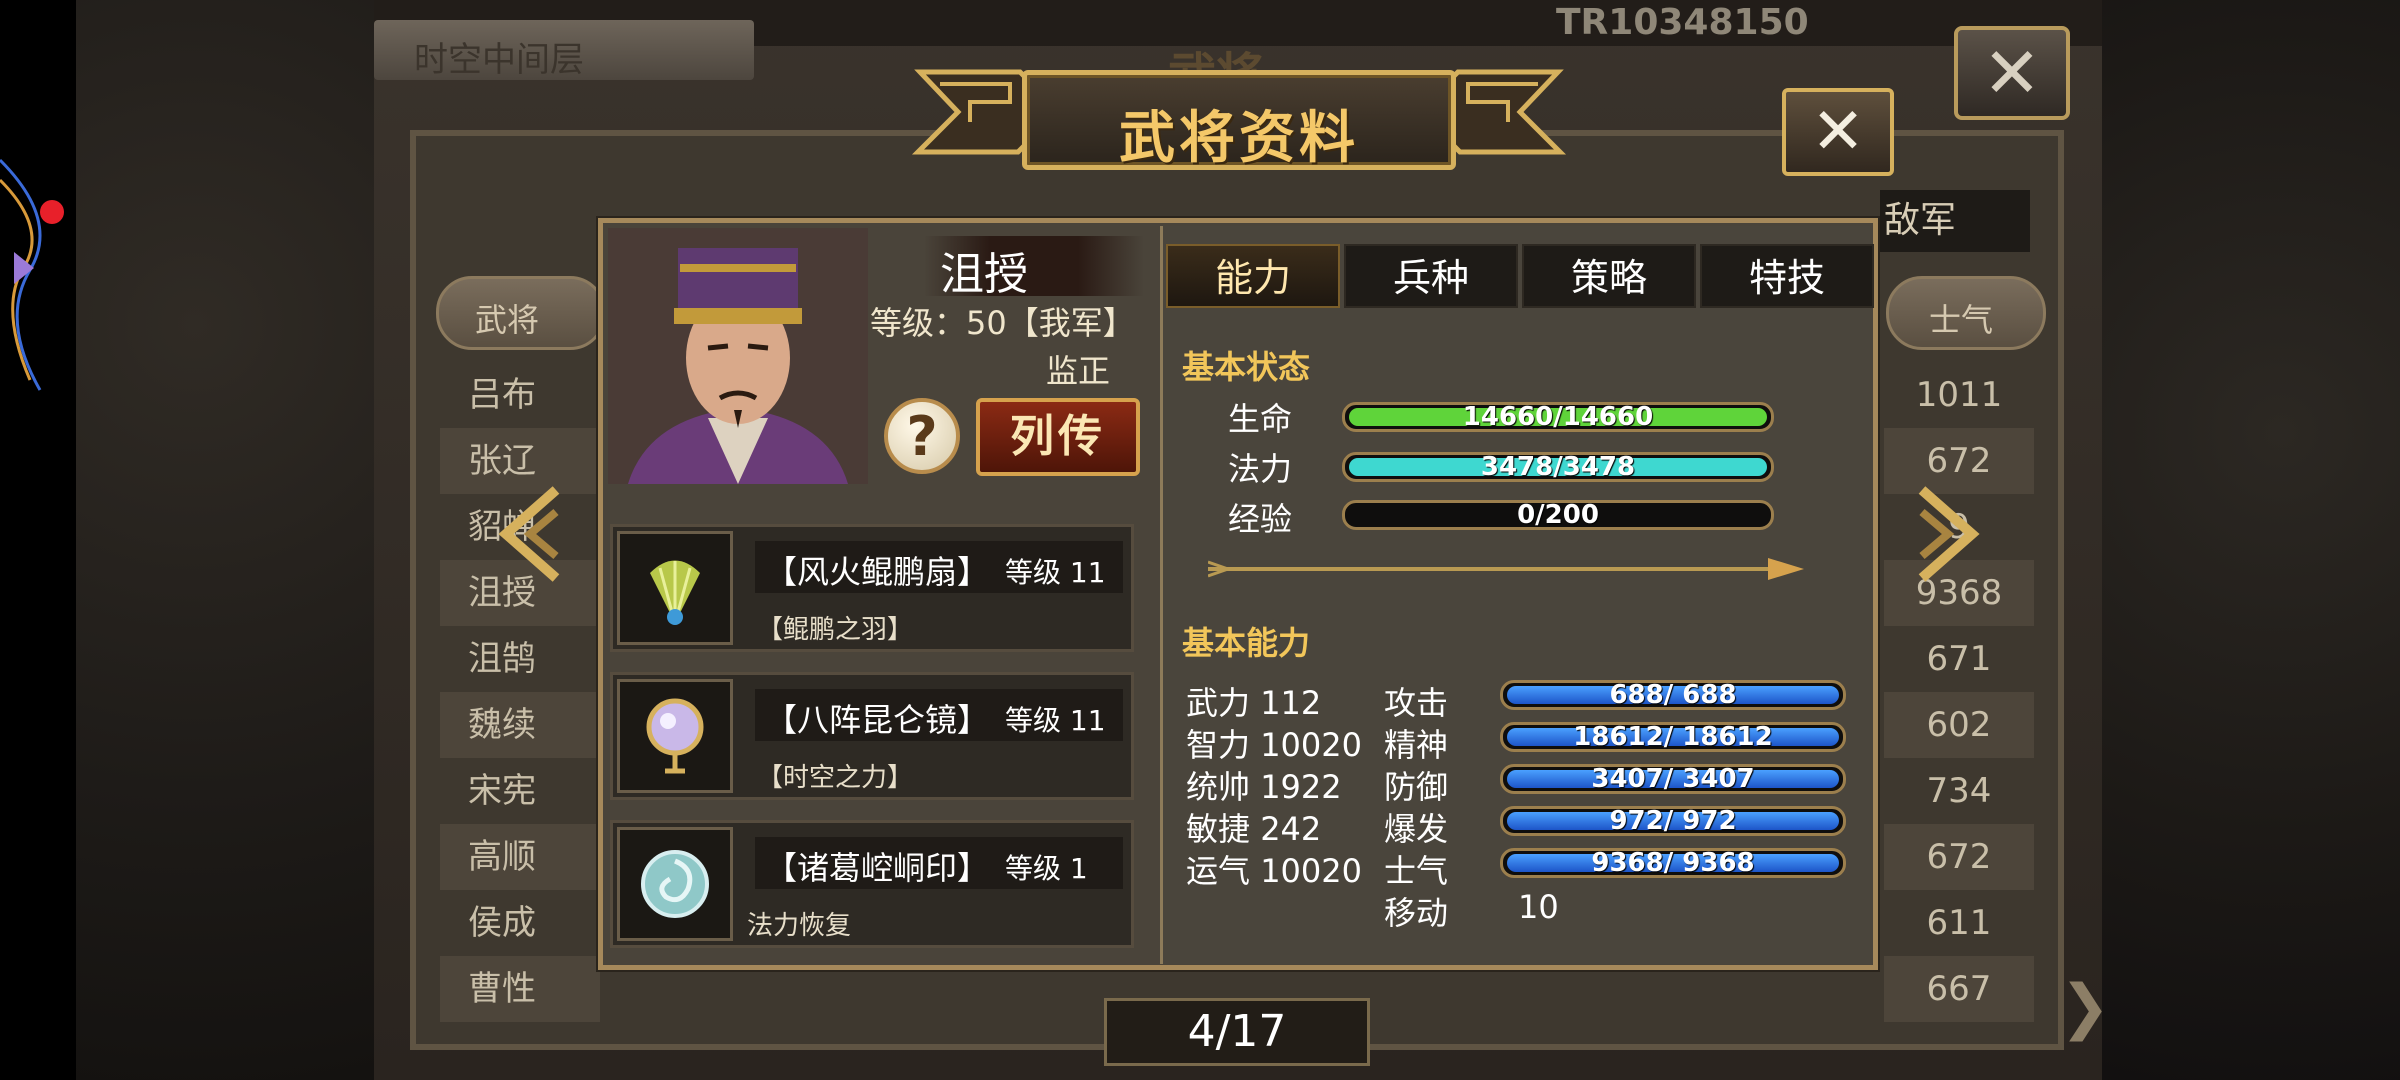  I want to click on page-indicator: 4/17, so click(1237, 1032).